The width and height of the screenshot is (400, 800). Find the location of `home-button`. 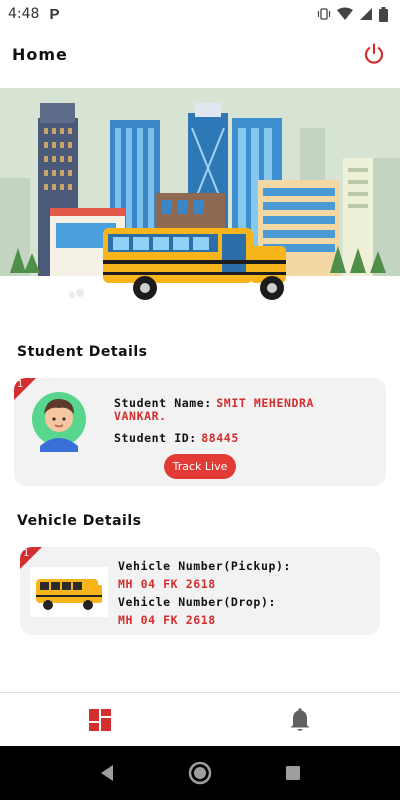

home-button is located at coordinates (200, 773).